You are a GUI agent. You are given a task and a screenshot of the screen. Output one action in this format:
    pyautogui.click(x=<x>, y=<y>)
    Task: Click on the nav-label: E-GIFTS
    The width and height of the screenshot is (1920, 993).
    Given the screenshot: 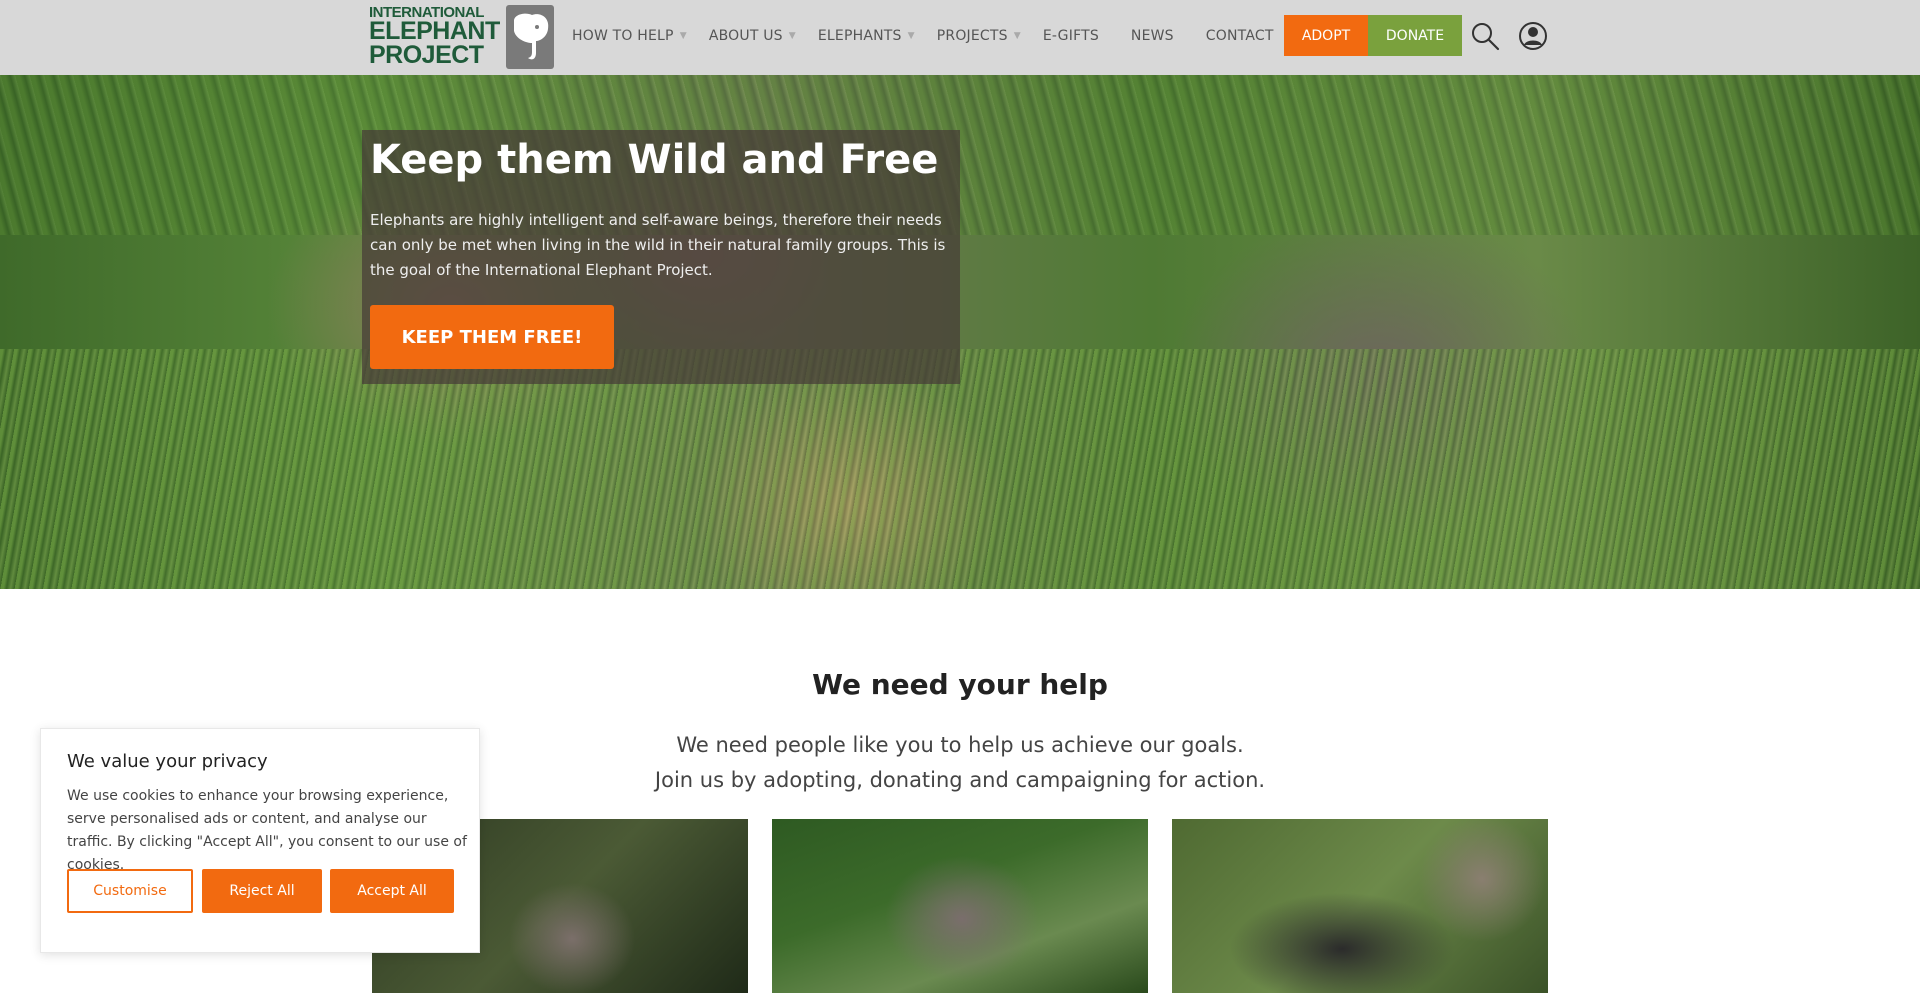 What is the action you would take?
    pyautogui.click(x=1070, y=36)
    